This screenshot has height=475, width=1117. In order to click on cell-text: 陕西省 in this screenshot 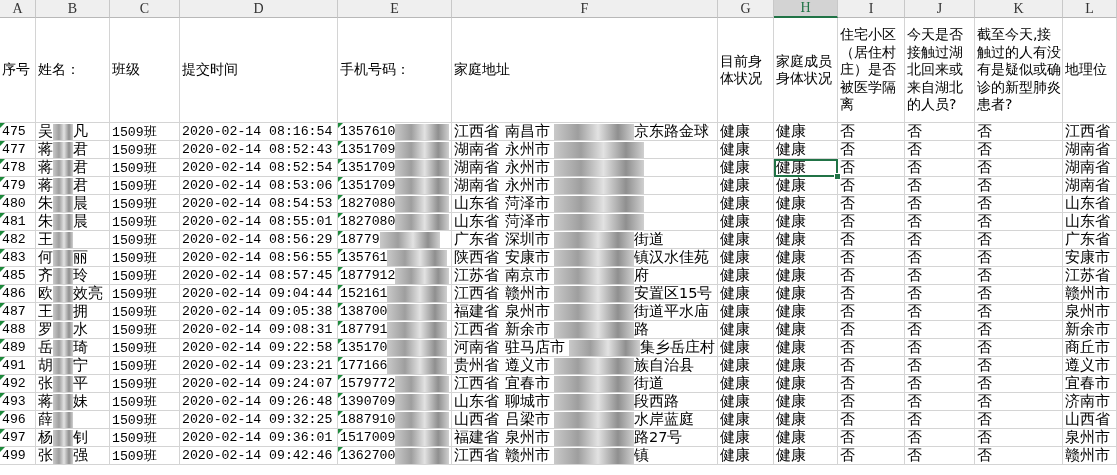, I will do `click(476, 257)`.